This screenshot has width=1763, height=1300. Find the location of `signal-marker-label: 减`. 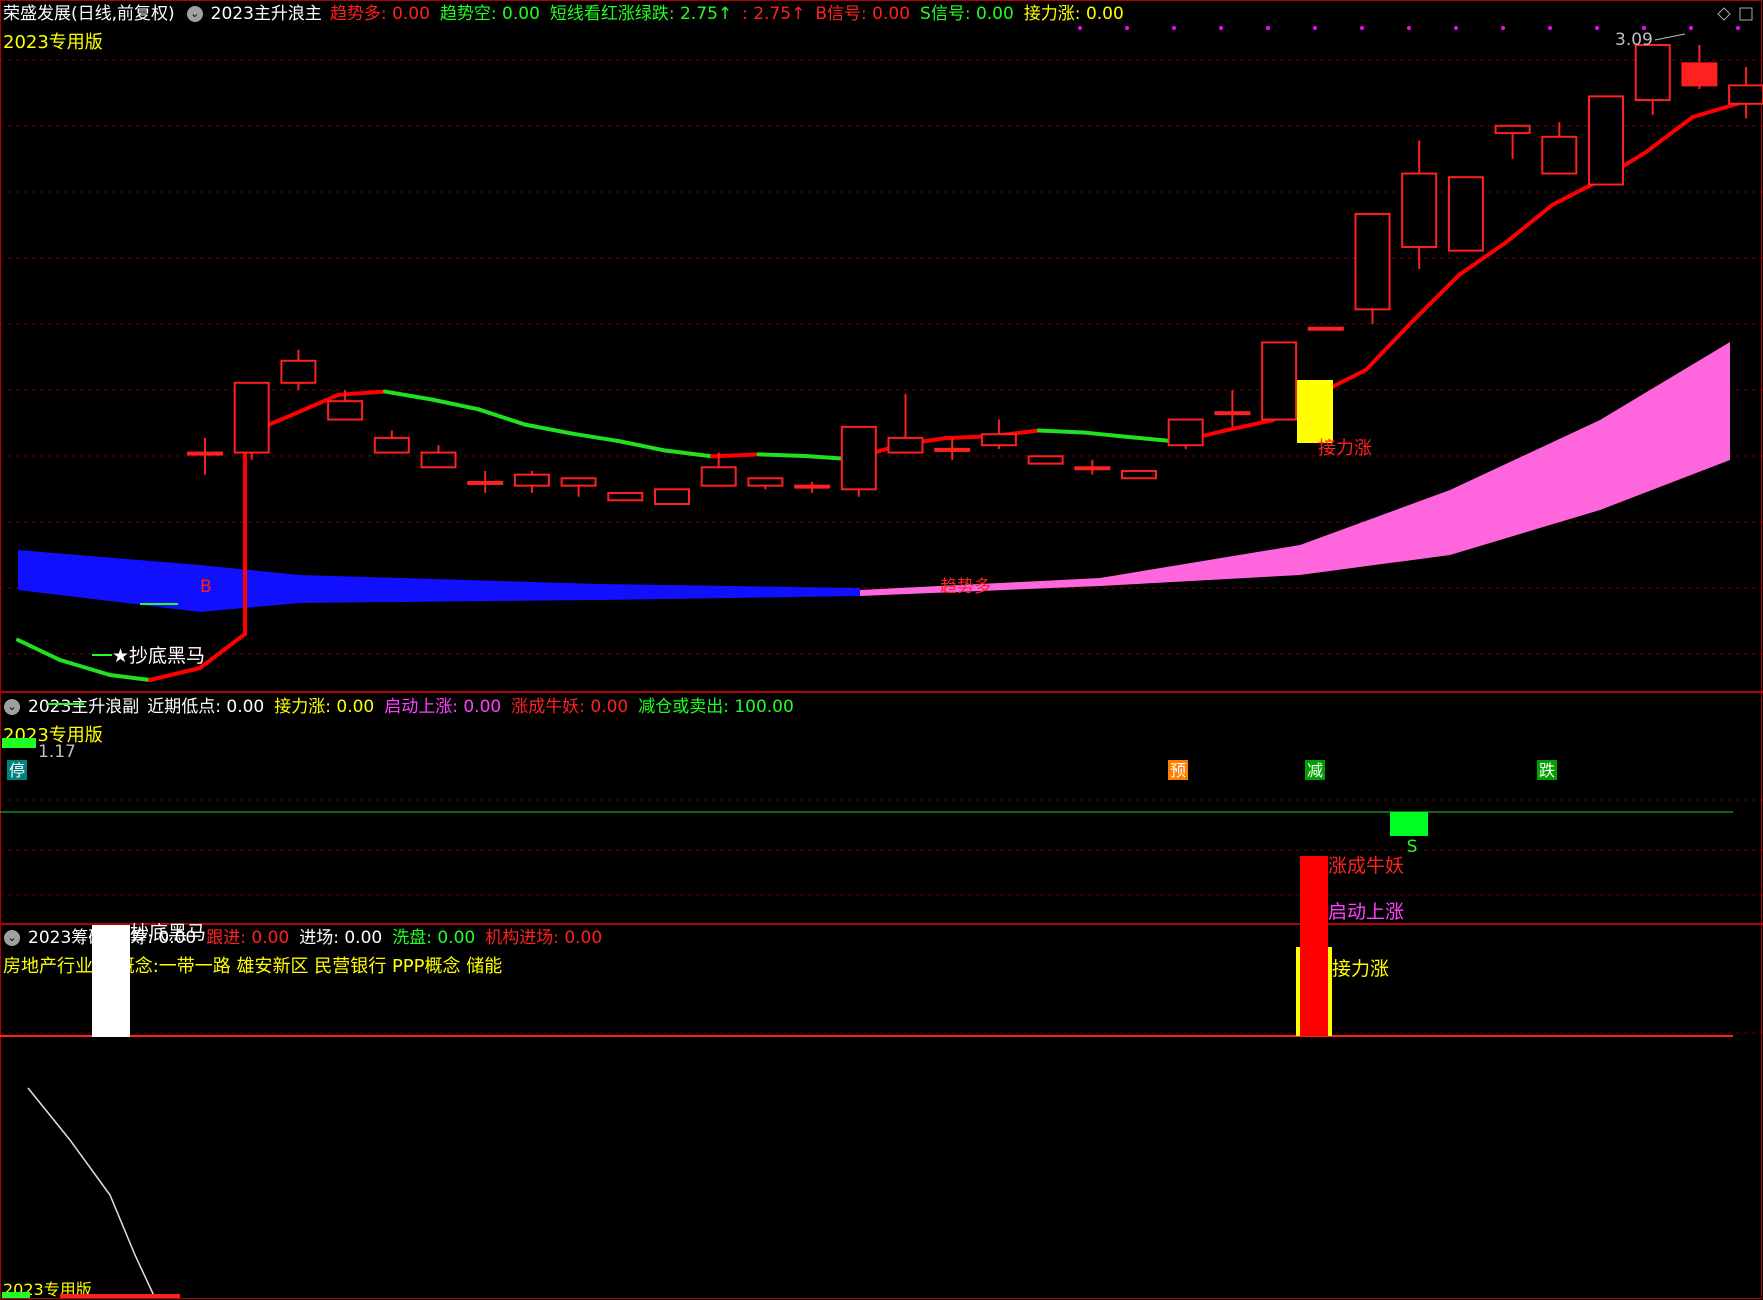

signal-marker-label: 减 is located at coordinates (1315, 770).